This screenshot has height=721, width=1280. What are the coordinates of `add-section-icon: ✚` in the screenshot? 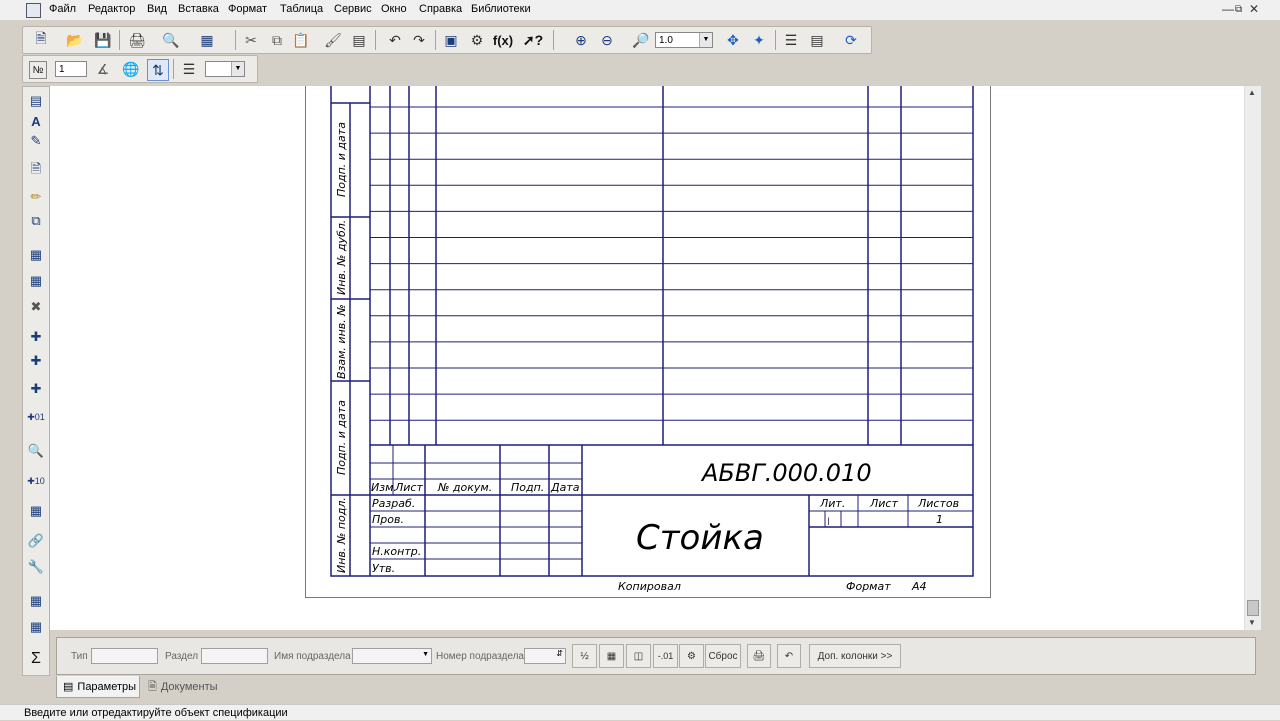 It's located at (36, 337).